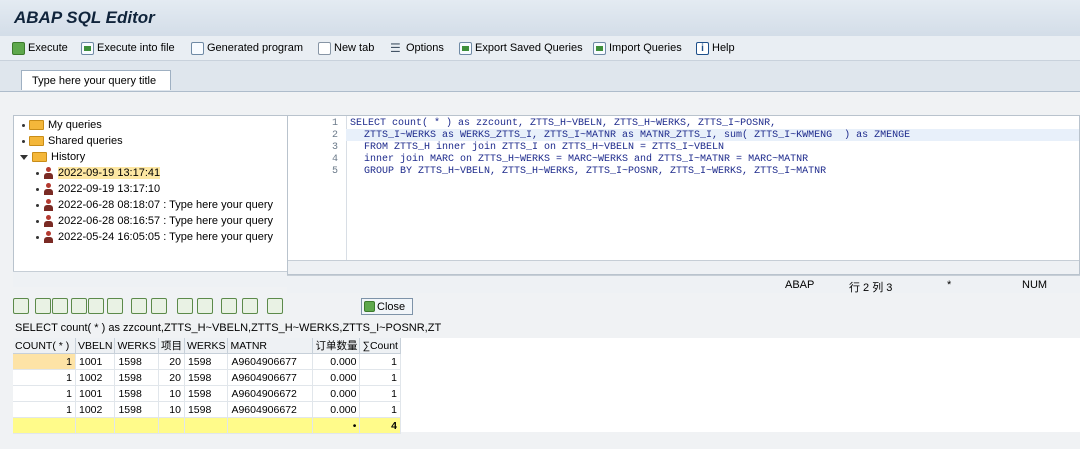  What do you see at coordinates (139, 306) in the screenshot?
I see `sum-icon` at bounding box center [139, 306].